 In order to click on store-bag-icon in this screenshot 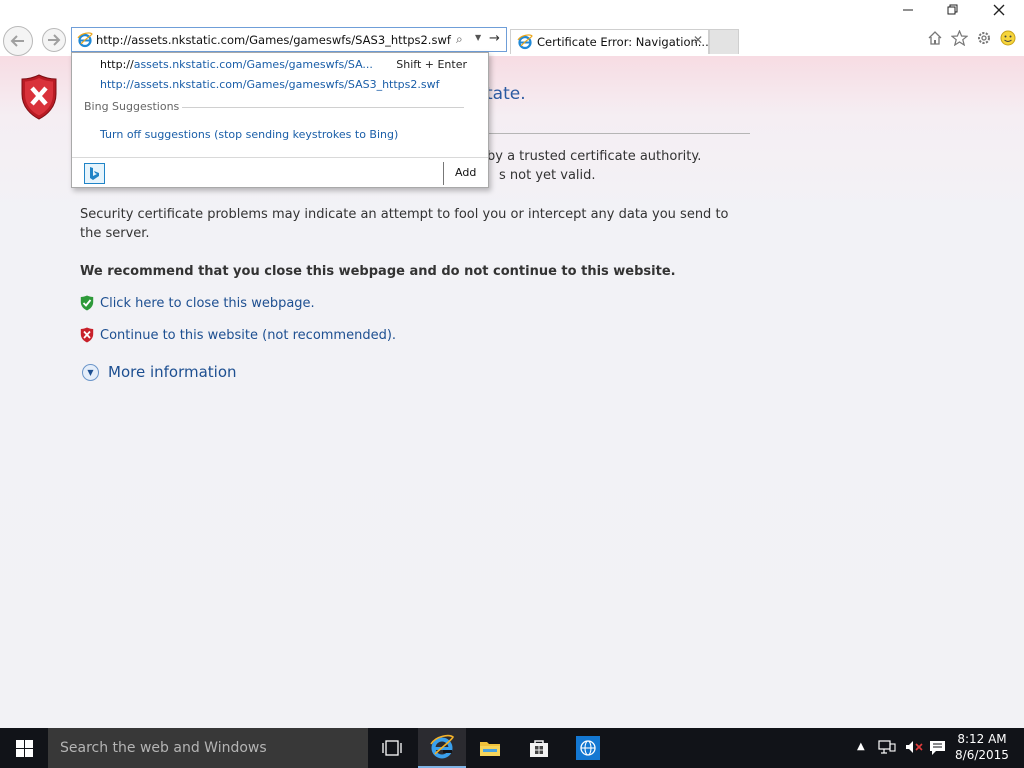, I will do `click(539, 748)`.